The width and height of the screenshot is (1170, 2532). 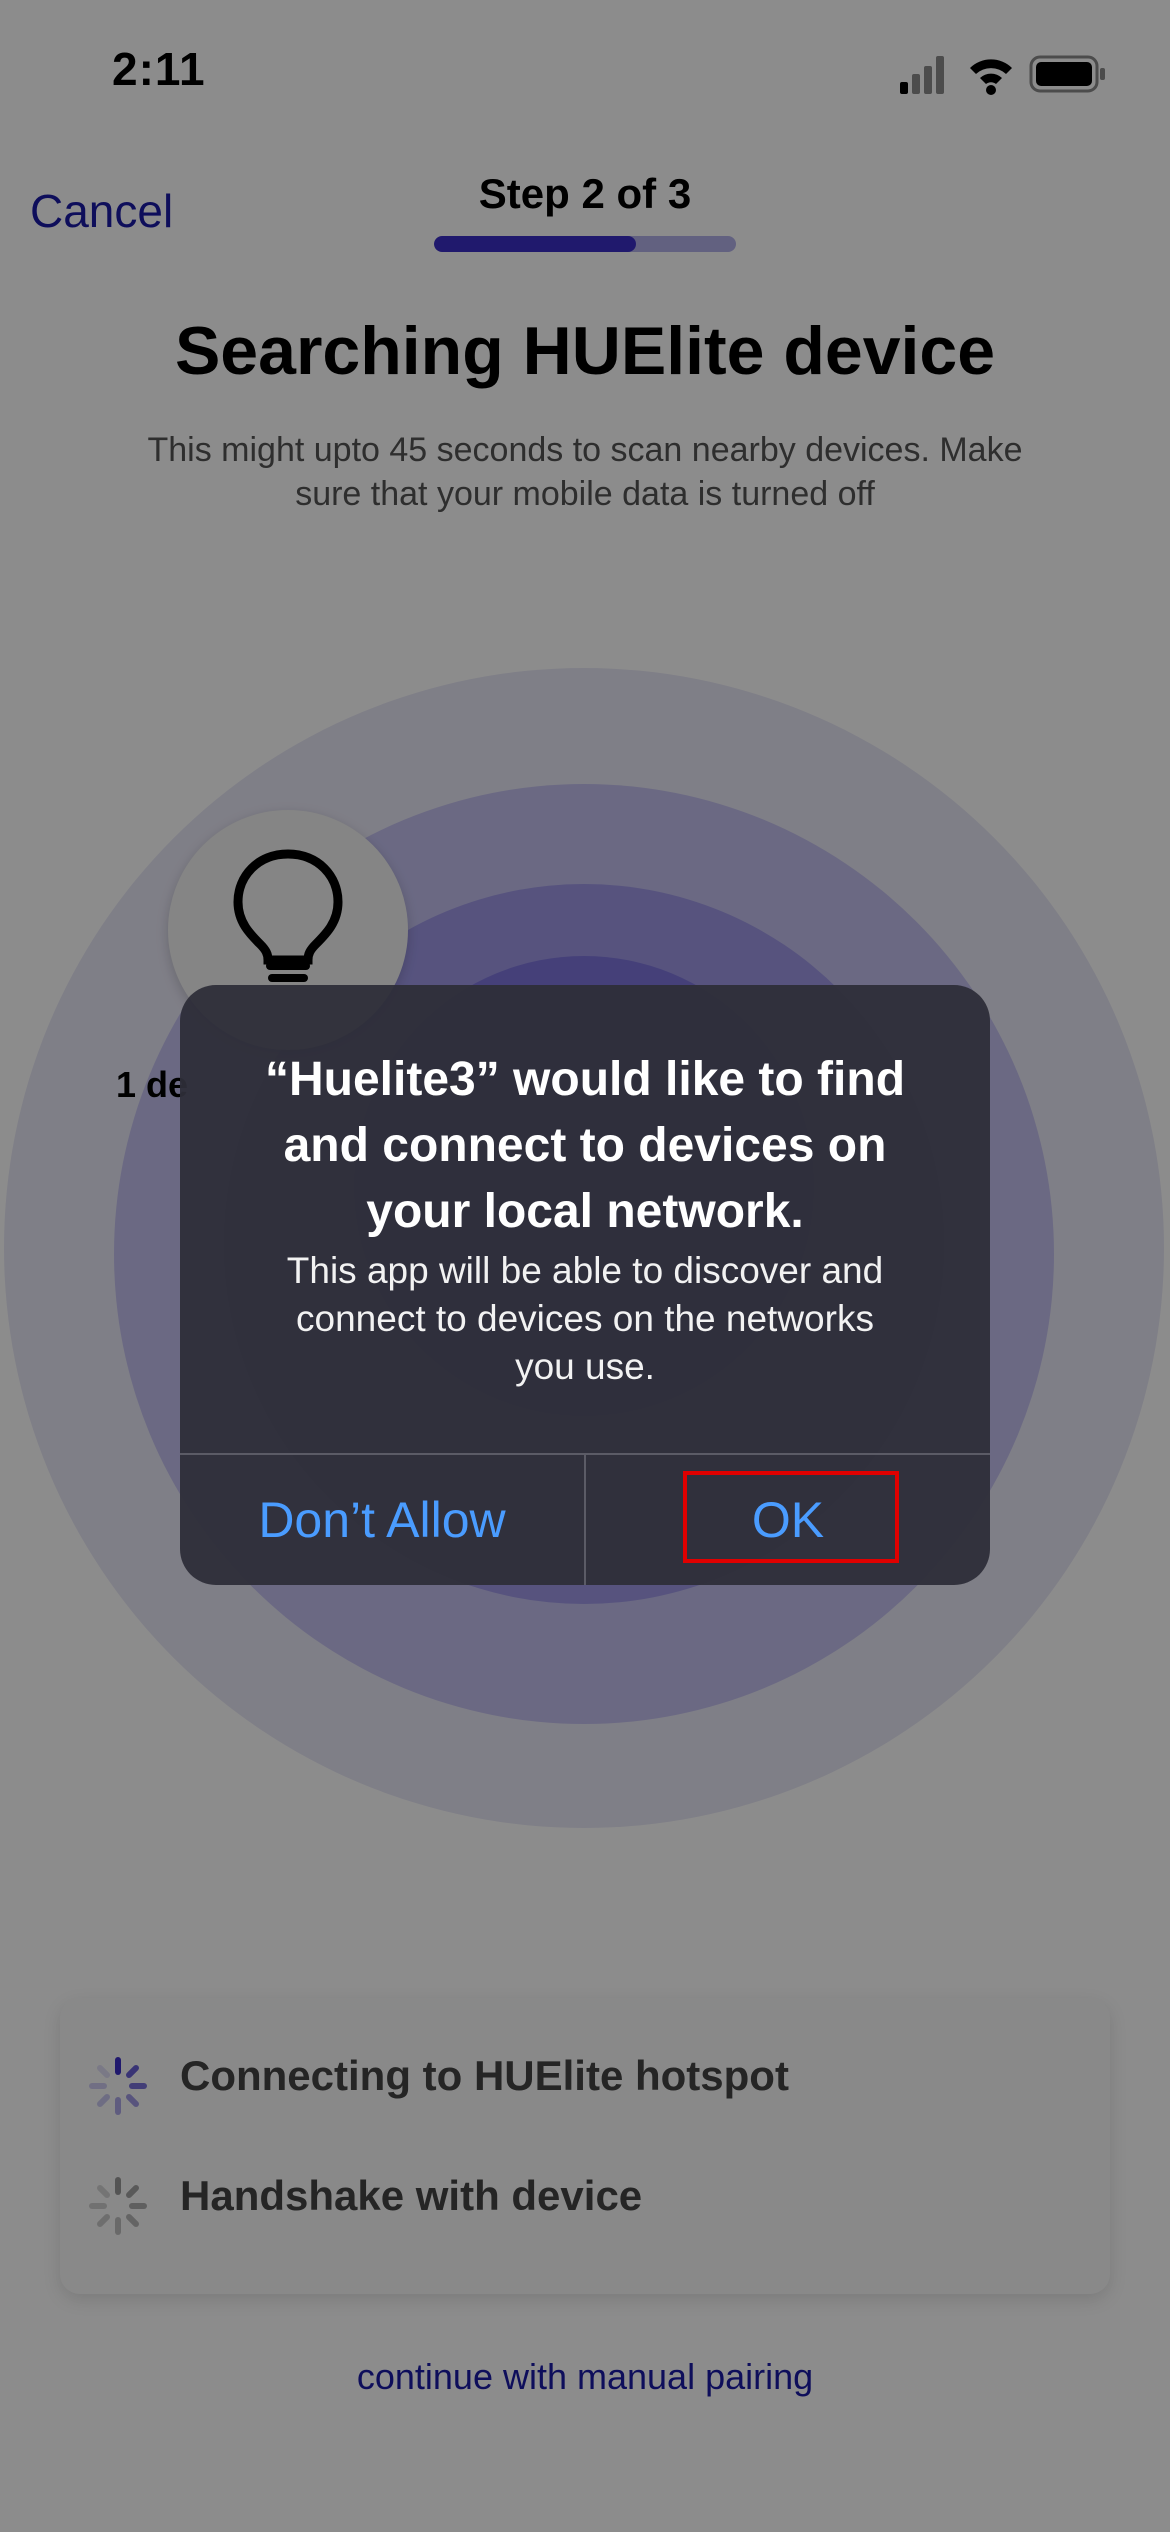 What do you see at coordinates (791, 1517) in the screenshot?
I see `ok-button-highlight` at bounding box center [791, 1517].